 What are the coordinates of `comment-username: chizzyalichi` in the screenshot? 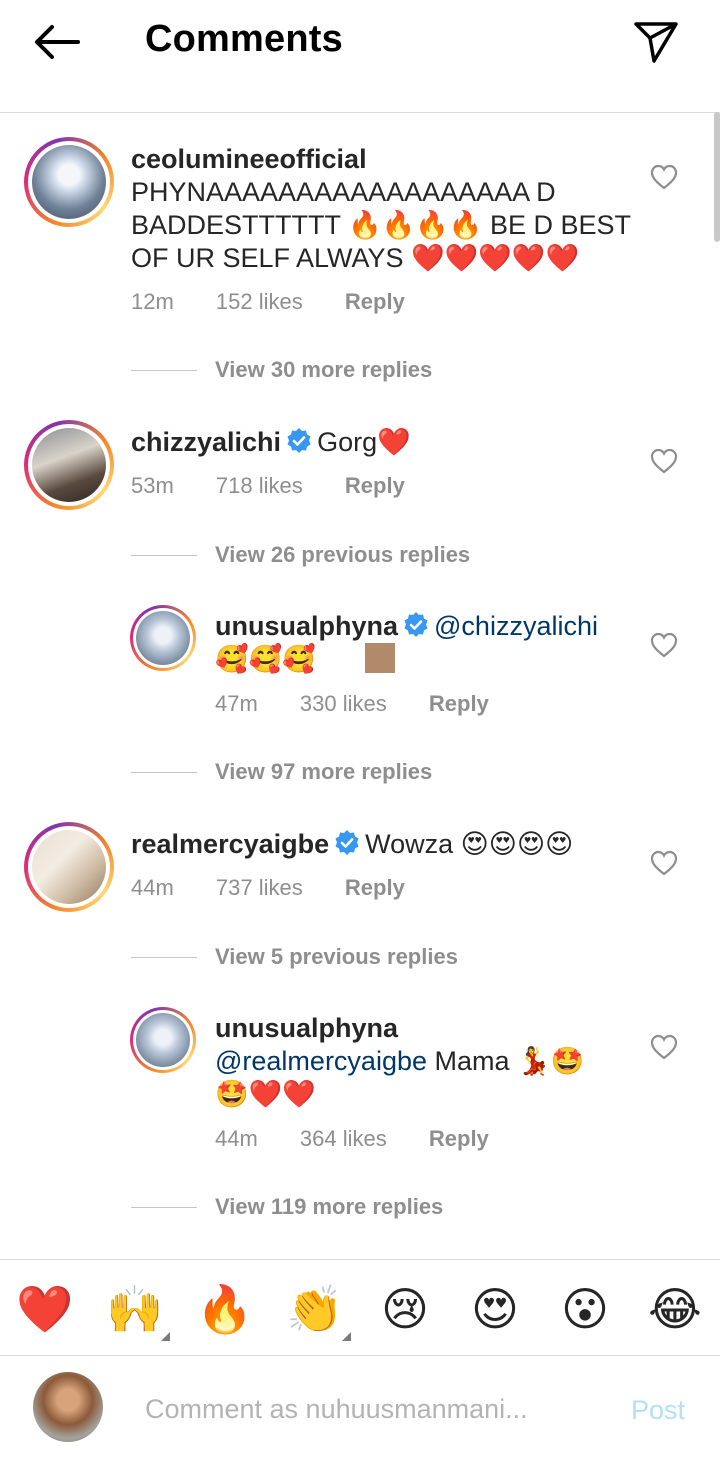 It's located at (206, 442).